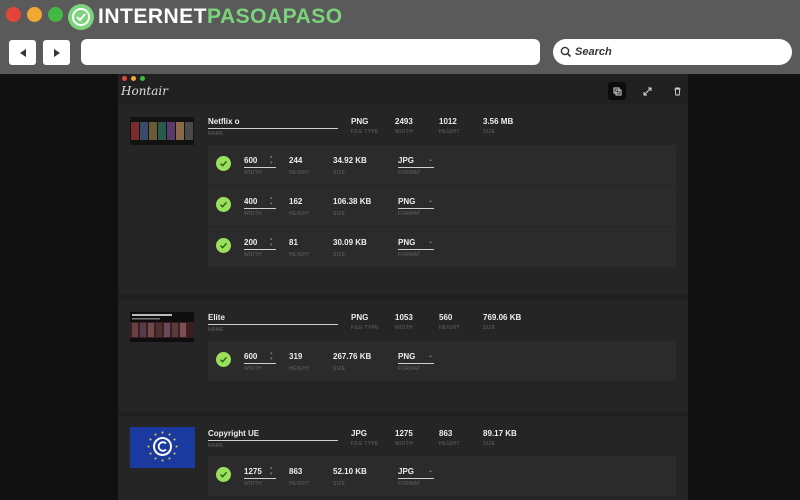  I want to click on file-name: Netflix o, so click(273, 123).